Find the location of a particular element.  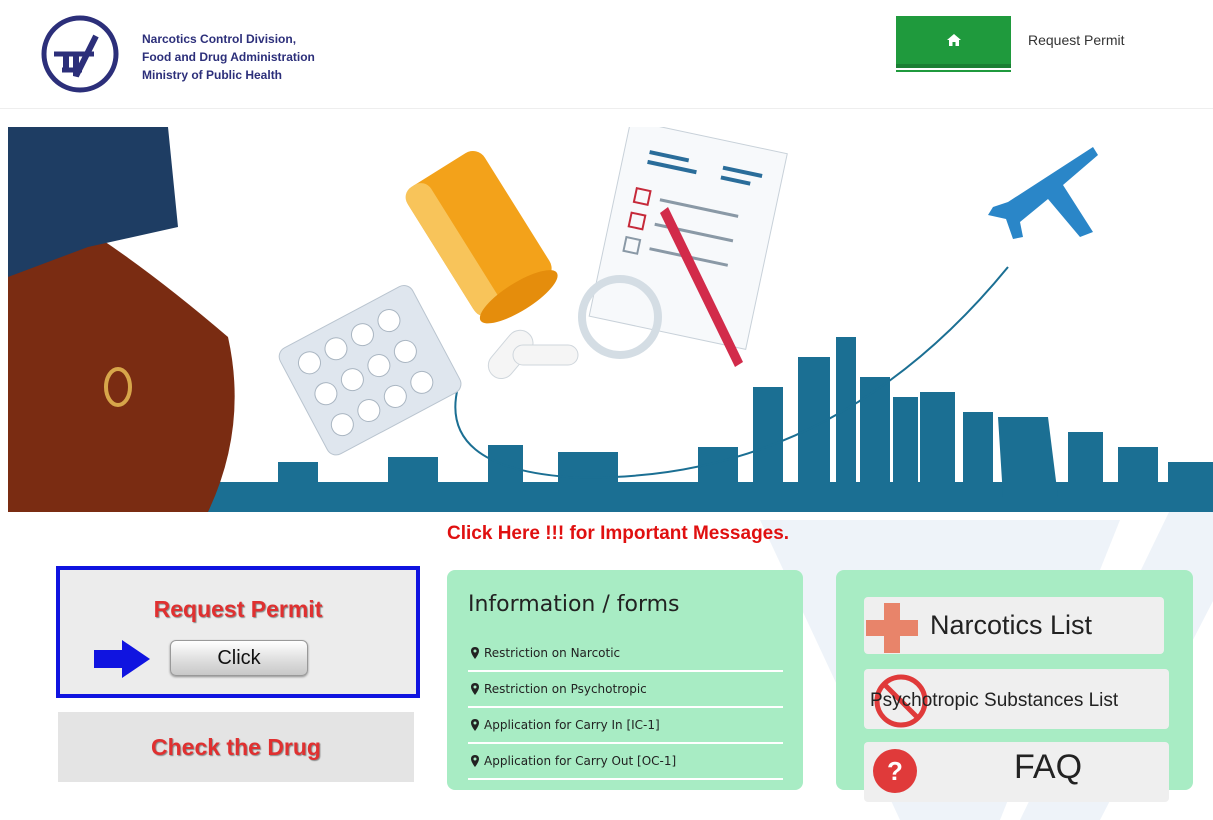

information-forms-title: Information / forms is located at coordinates (574, 604).